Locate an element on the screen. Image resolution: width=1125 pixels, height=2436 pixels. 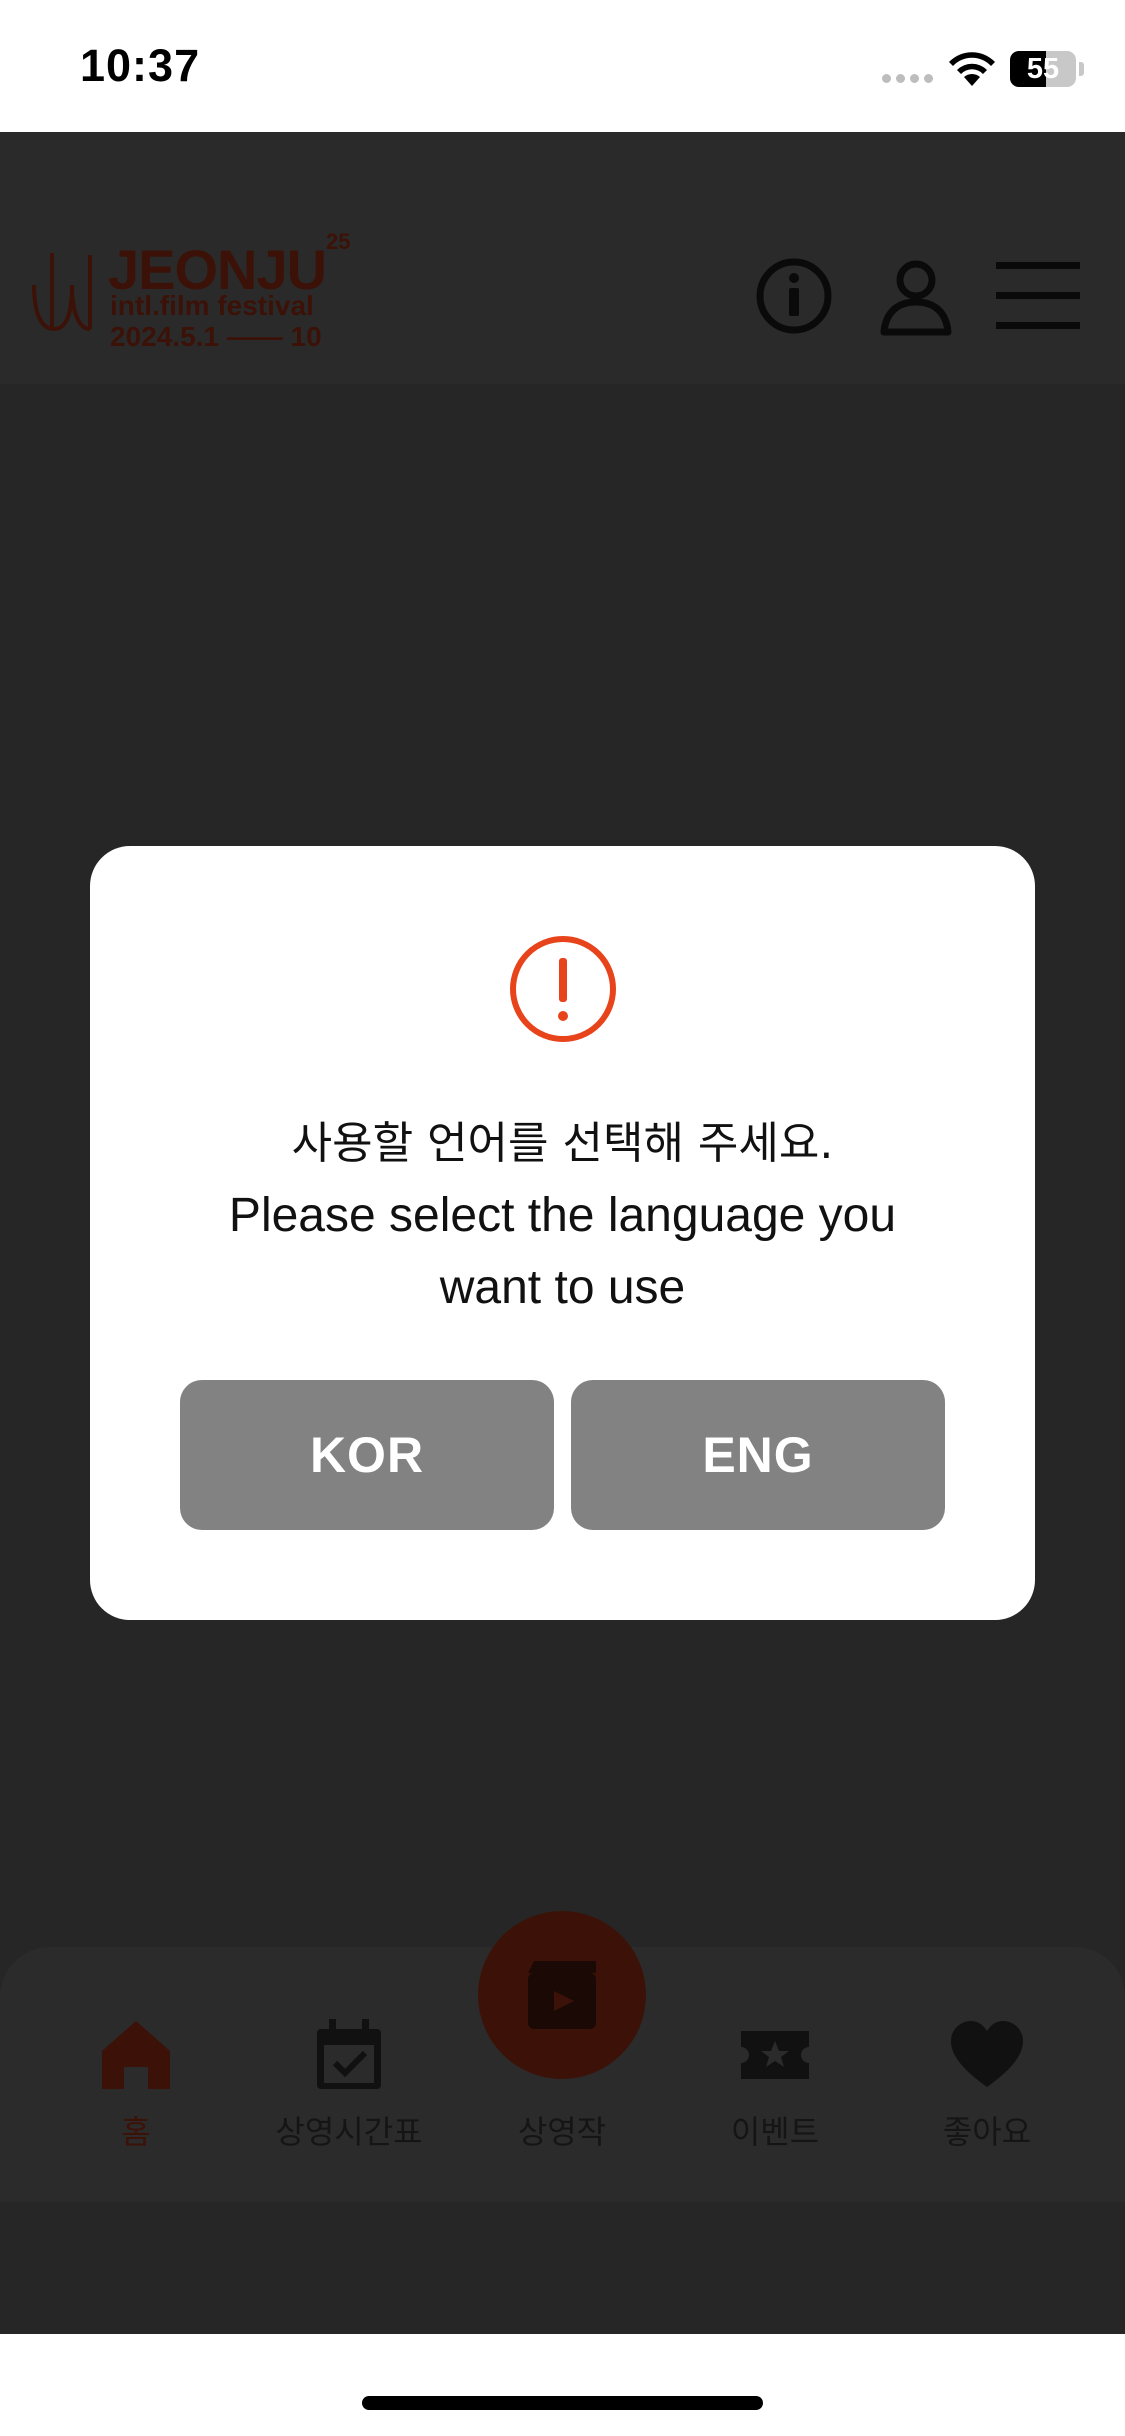
logo-dates: 2024.5.1 —— 10 is located at coordinates (216, 336).